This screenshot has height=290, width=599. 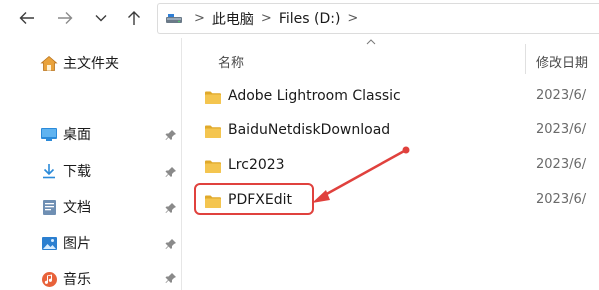 What do you see at coordinates (49, 171) in the screenshot?
I see `download-icon` at bounding box center [49, 171].